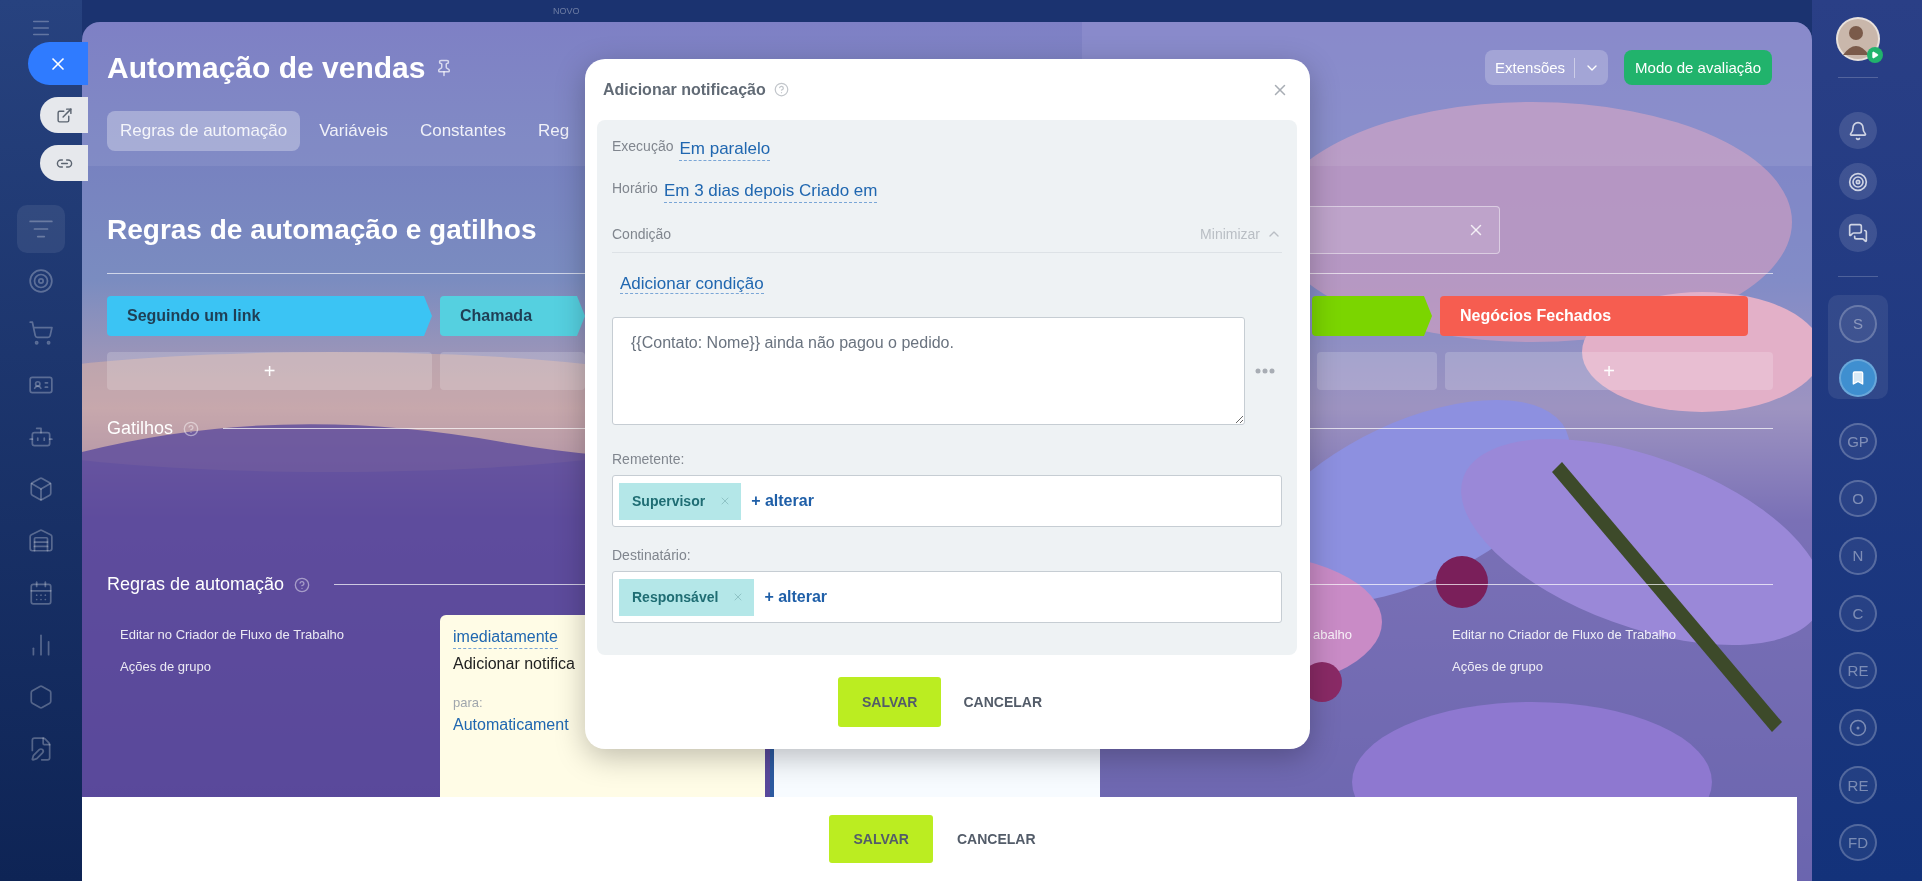 The image size is (1922, 881). Describe the element at coordinates (643, 146) in the screenshot. I see `field-label: Execução` at that location.